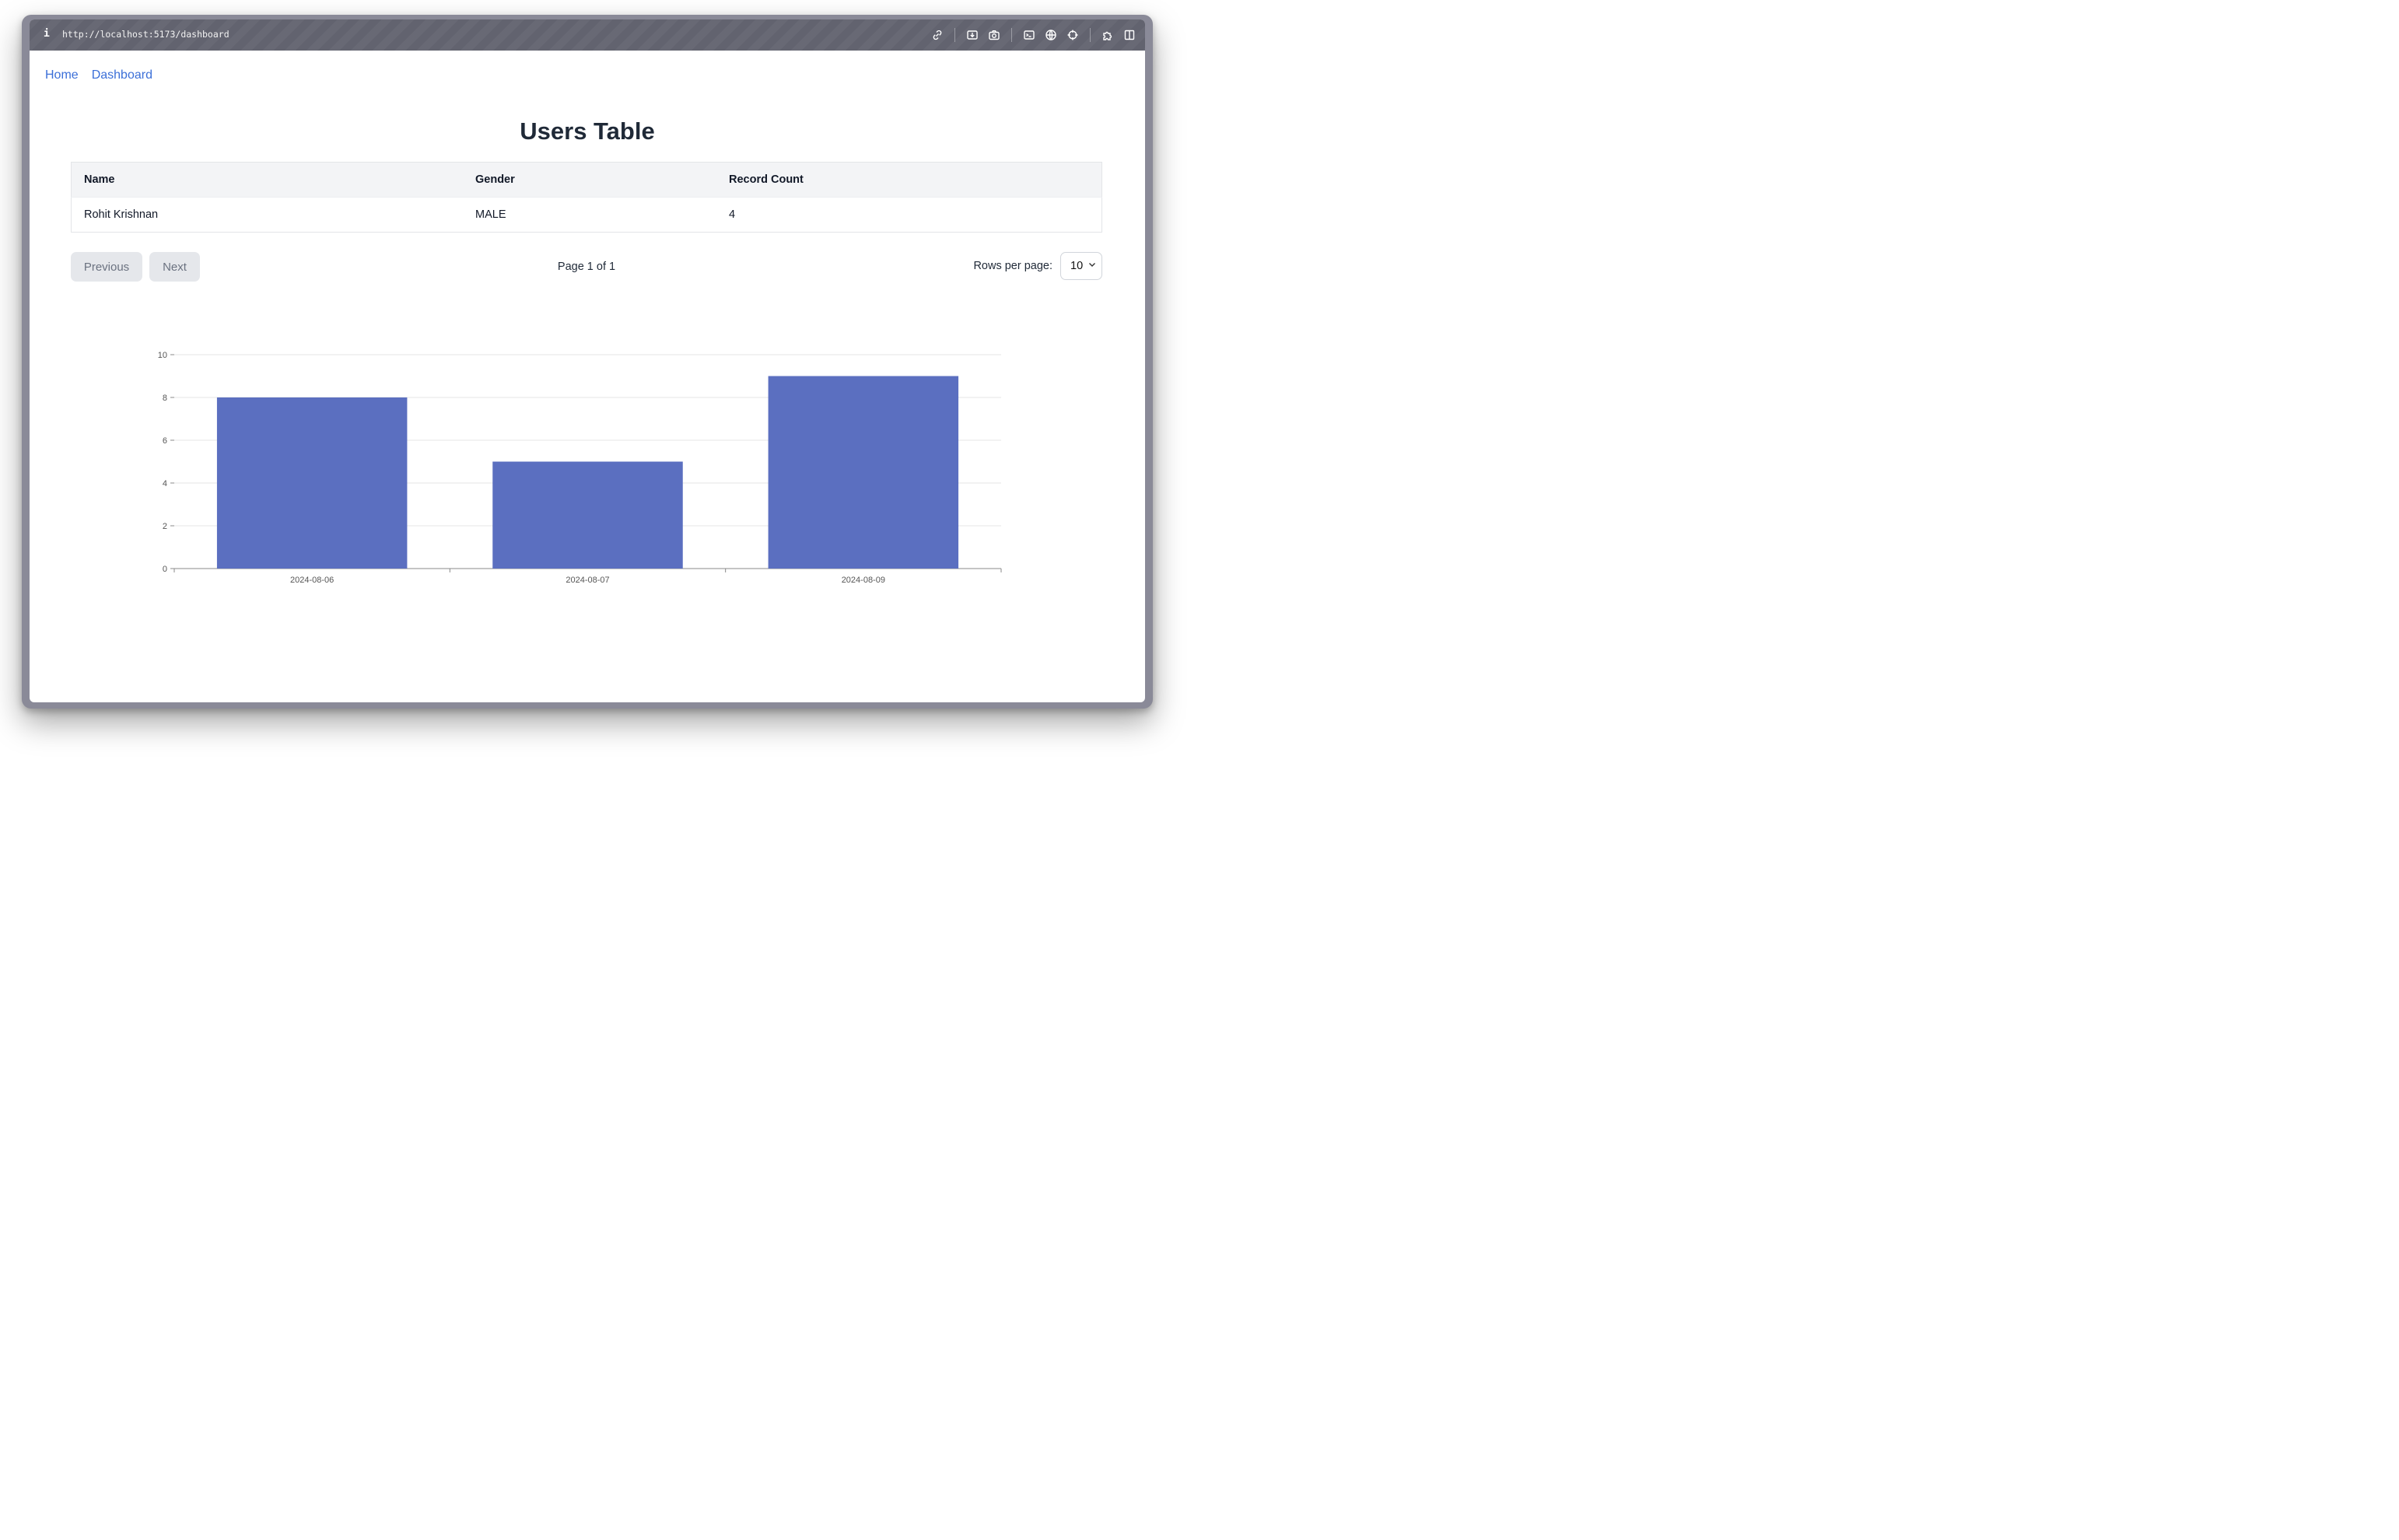  Describe the element at coordinates (588, 580) in the screenshot. I see `x-tick-label: 2024-08-07` at that location.